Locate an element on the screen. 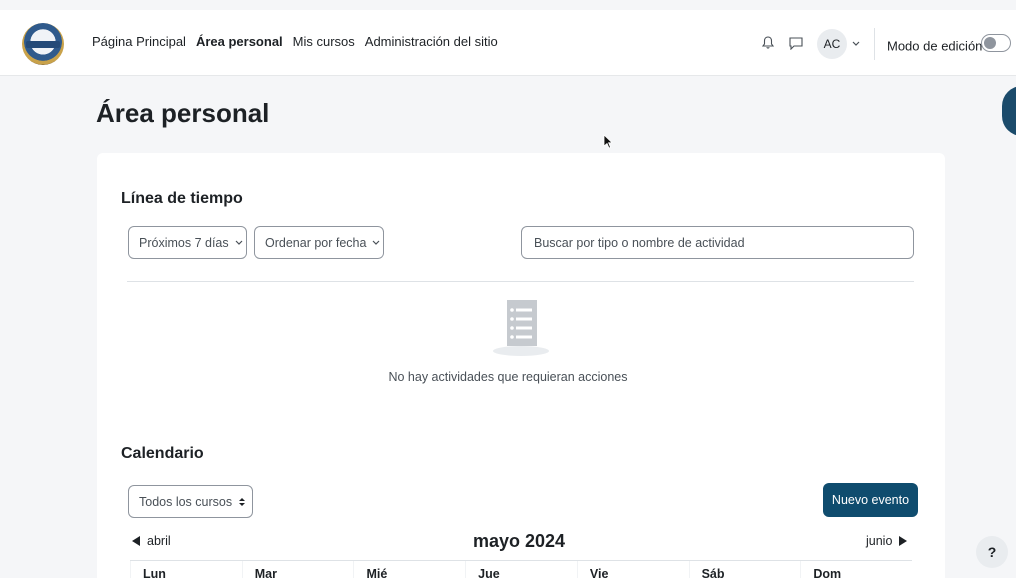 This screenshot has width=1016, height=578. next-month-label: junio is located at coordinates (879, 541).